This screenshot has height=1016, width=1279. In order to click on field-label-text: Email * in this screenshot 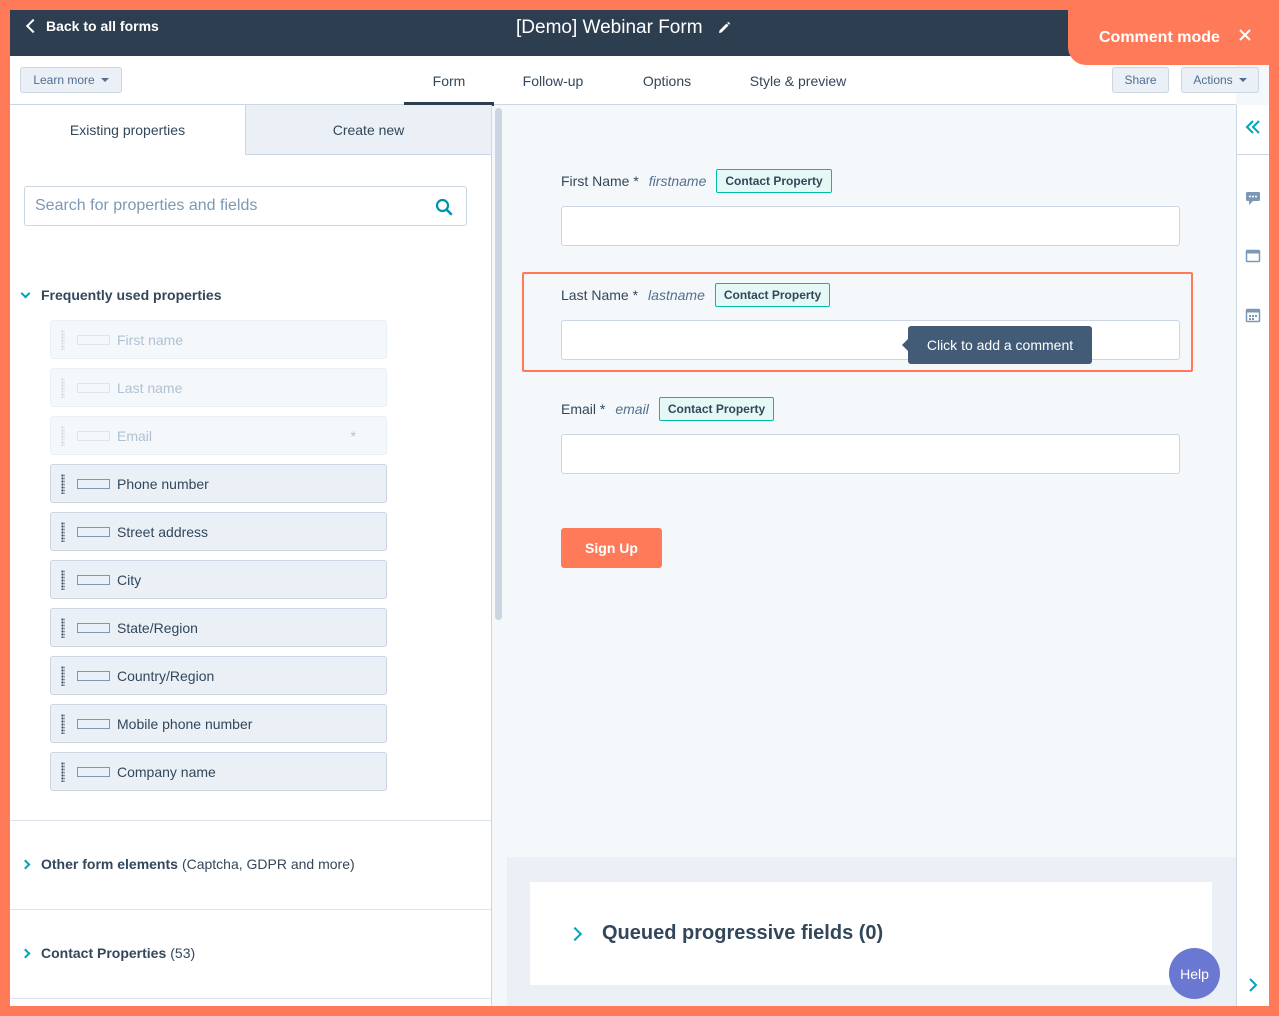, I will do `click(583, 409)`.